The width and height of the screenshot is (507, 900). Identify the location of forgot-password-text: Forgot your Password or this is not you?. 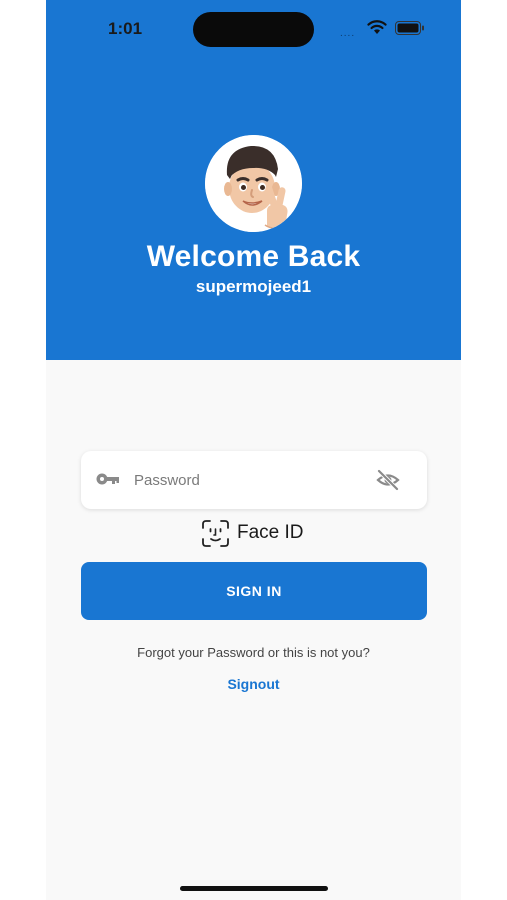
(253, 652).